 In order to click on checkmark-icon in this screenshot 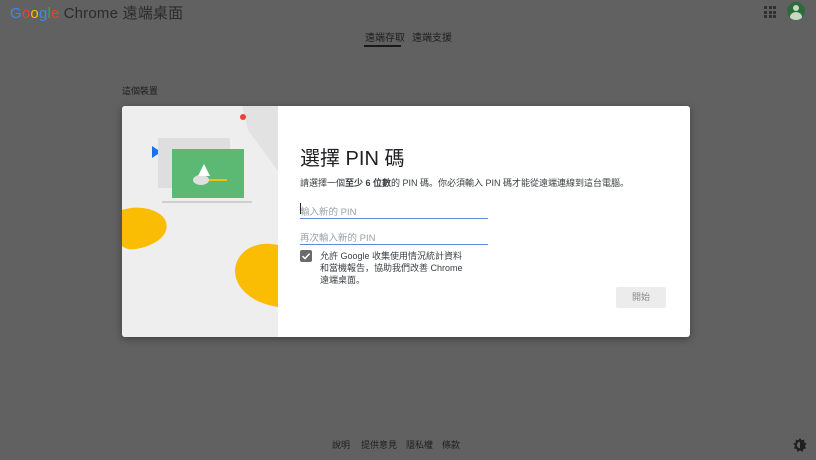, I will do `click(306, 256)`.